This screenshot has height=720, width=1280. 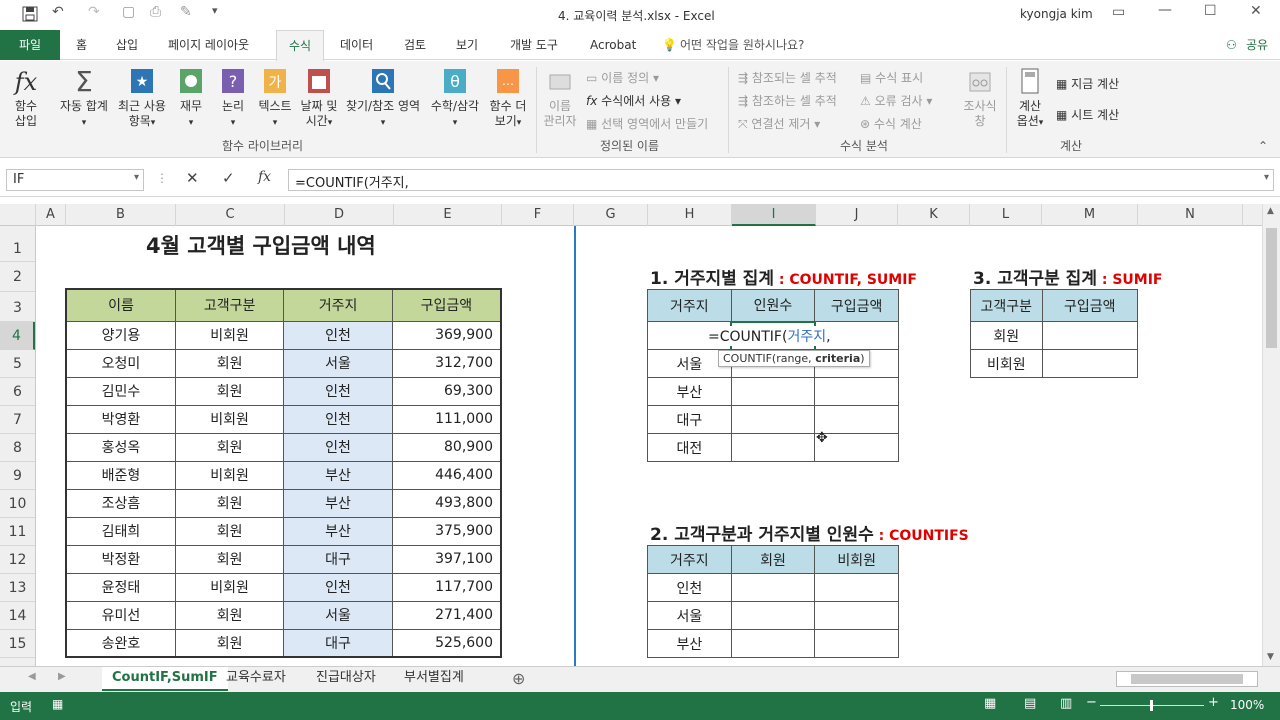 What do you see at coordinates (742, 45) in the screenshot?
I see `tell-me-box: 어떤 작업을 원하시나요?` at bounding box center [742, 45].